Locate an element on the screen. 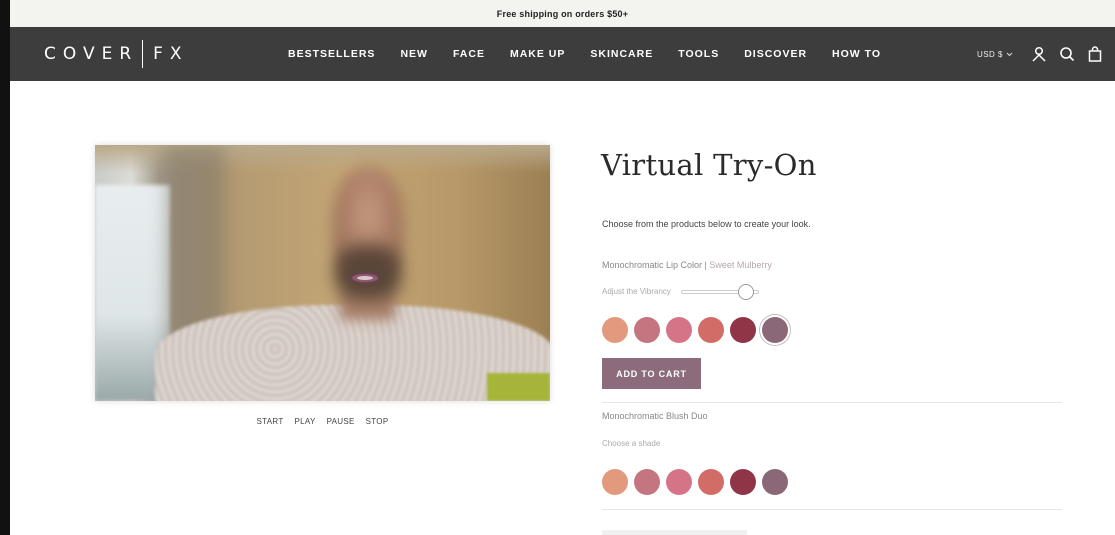 Image resolution: width=1115 pixels, height=535 pixels. vibrancy-slider is located at coordinates (719, 291).